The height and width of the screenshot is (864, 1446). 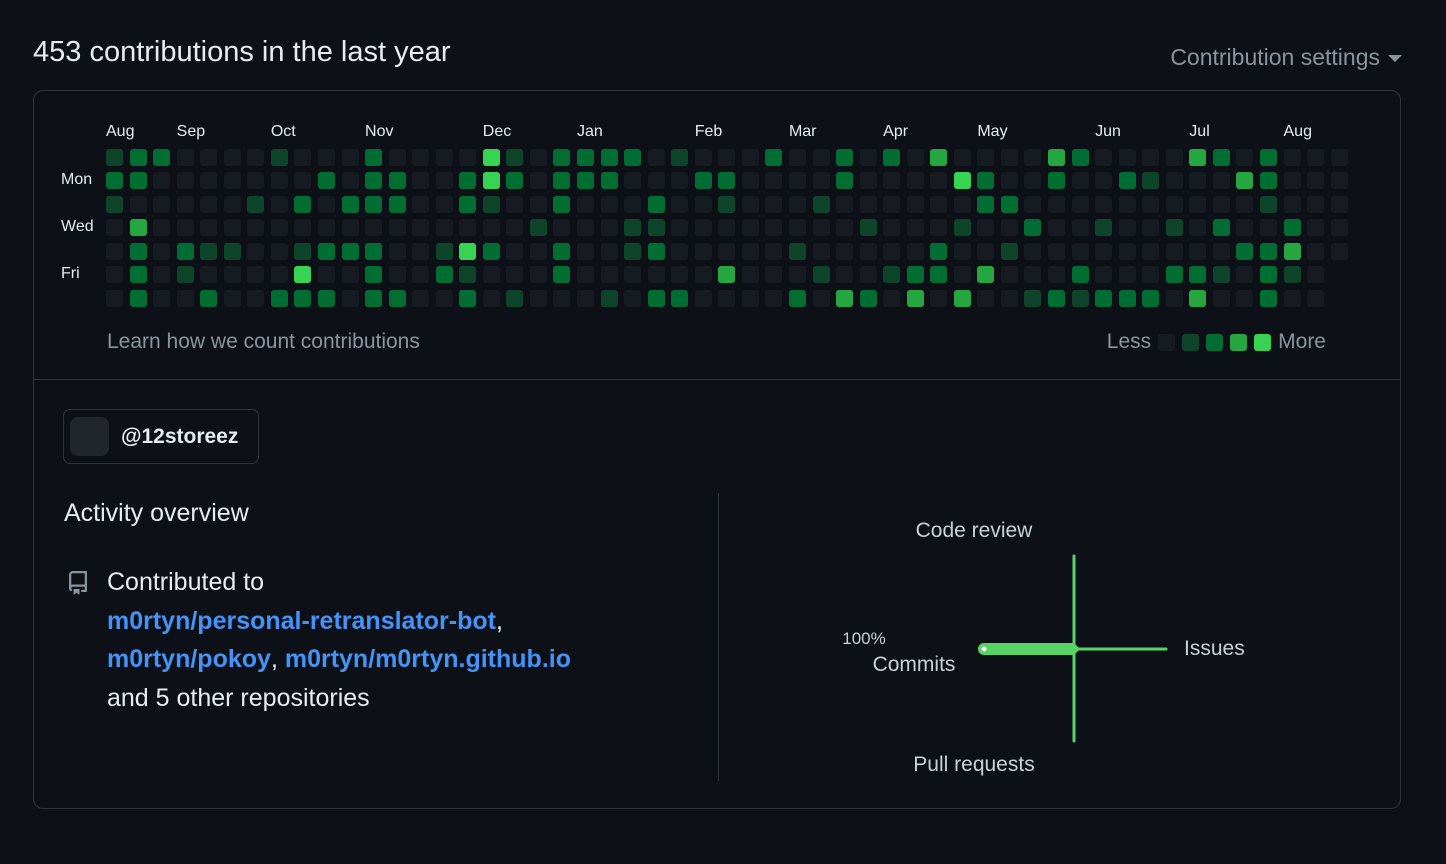 I want to click on repo-link-personal-retranslator-bot: m0rtyn/personal-retranslator-bot, so click(x=301, y=621).